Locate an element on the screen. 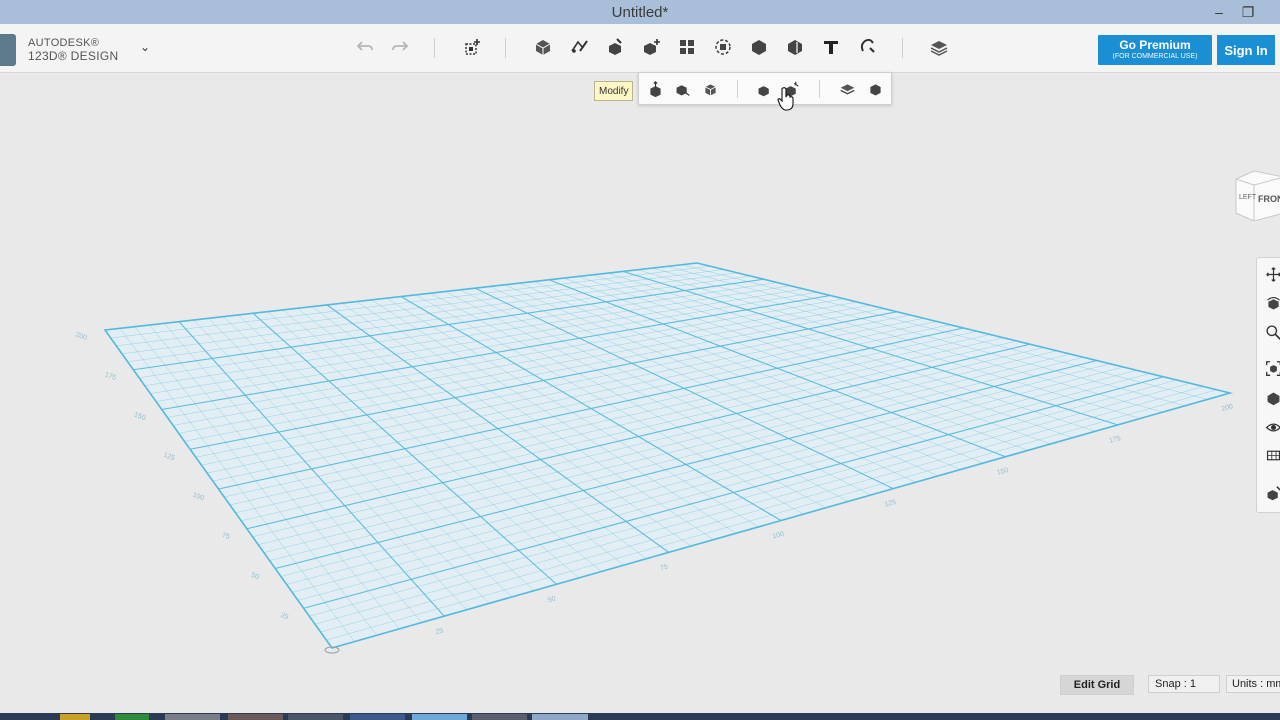 The height and width of the screenshot is (720, 1280). modify-icon is located at coordinates (652, 47).